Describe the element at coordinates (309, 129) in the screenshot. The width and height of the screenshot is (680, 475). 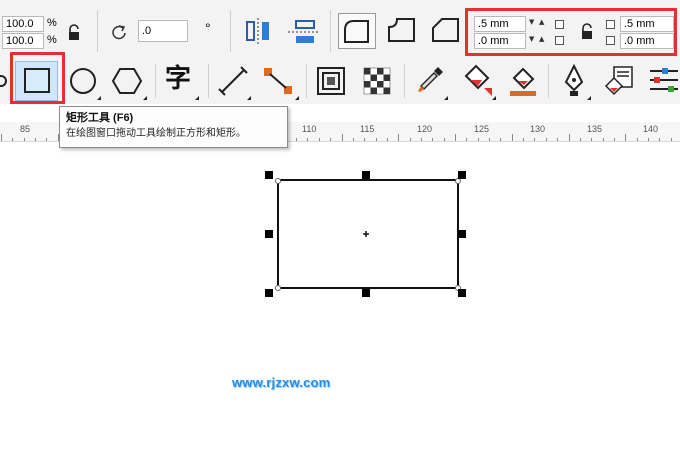
I see `ruler-label: 110` at that location.